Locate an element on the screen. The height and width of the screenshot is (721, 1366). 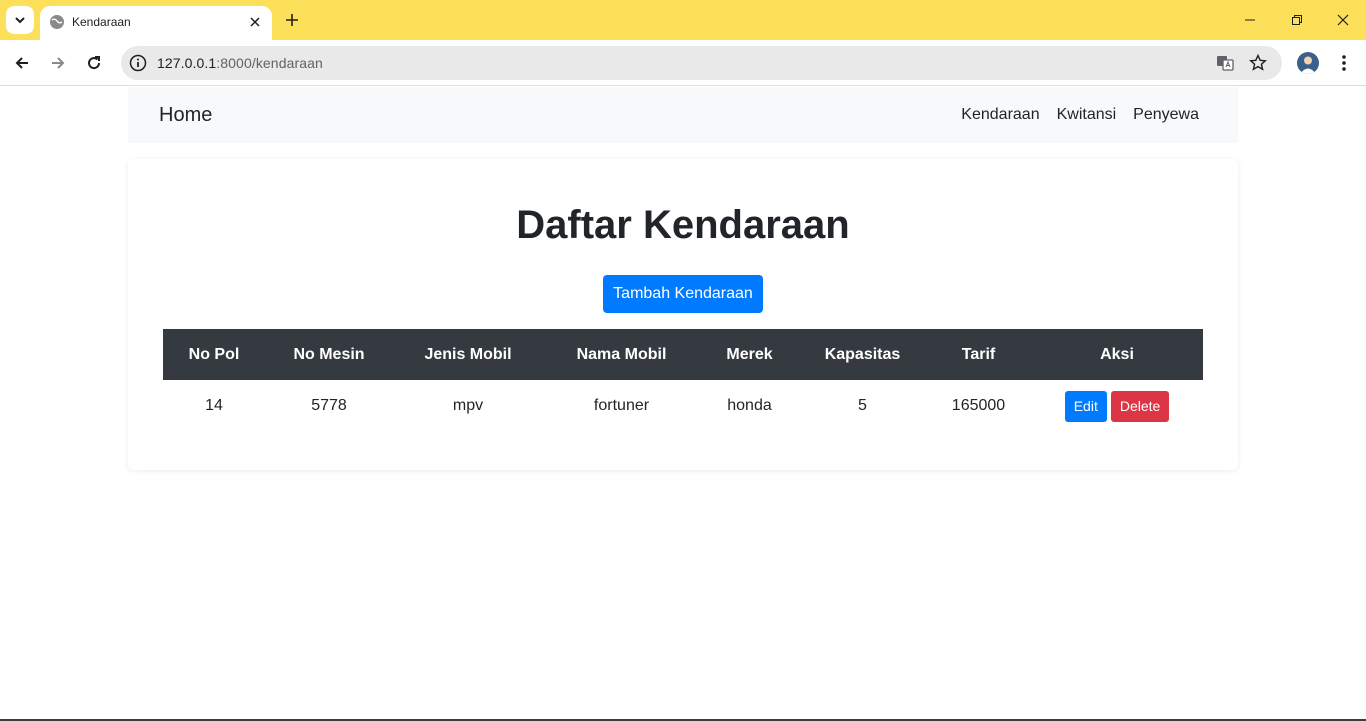
browser-tab: Kendaraan is located at coordinates (156, 23).